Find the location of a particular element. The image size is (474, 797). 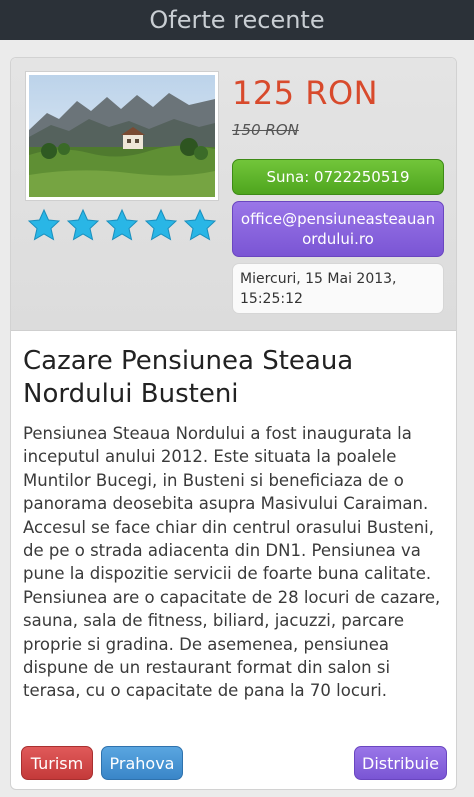

current-price: 125 RON is located at coordinates (305, 93).